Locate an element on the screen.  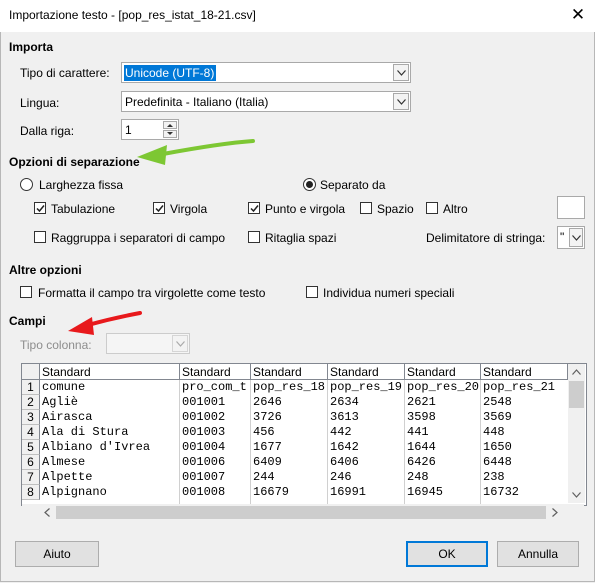
tab-checkbox is located at coordinates (40, 208).